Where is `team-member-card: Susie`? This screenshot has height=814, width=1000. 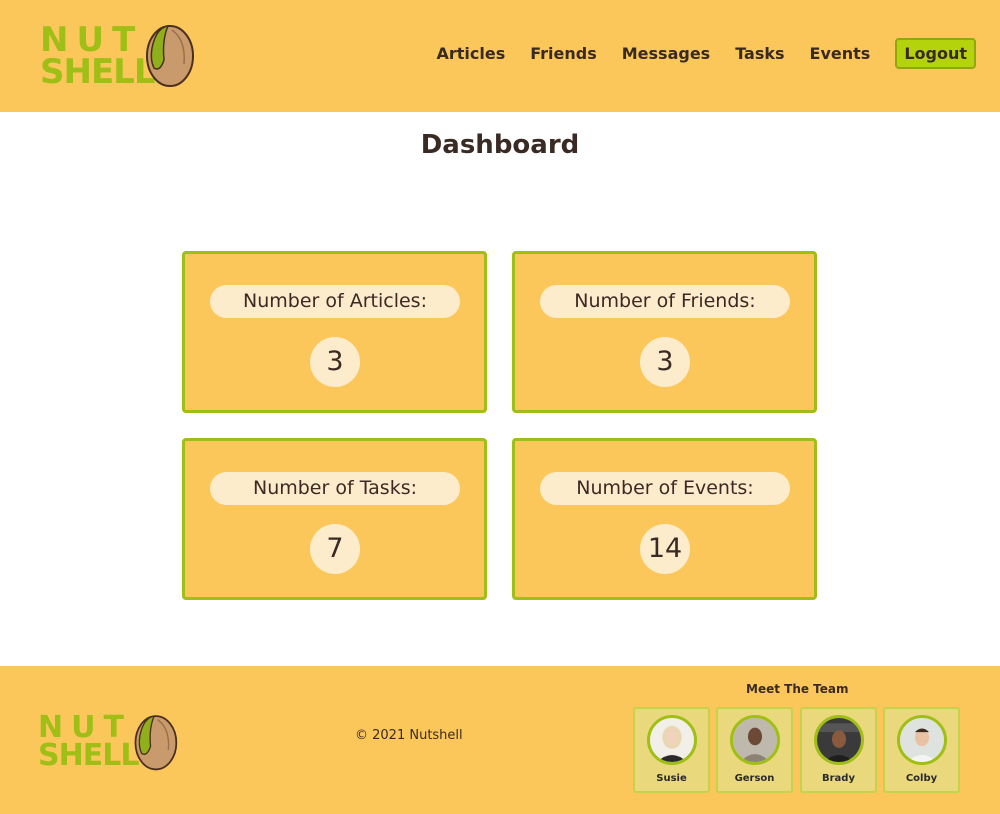 team-member-card: Susie is located at coordinates (671, 750).